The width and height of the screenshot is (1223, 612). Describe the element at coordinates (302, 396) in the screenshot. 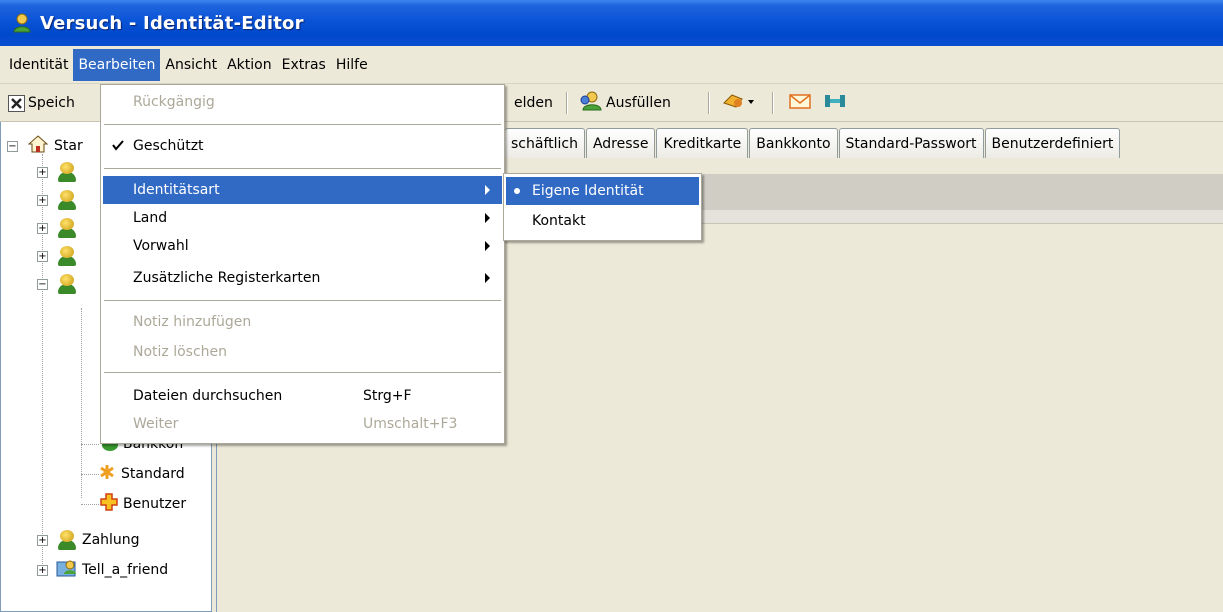

I see `menu-item-search-files: Dateien durchsuchen Strg+F` at that location.